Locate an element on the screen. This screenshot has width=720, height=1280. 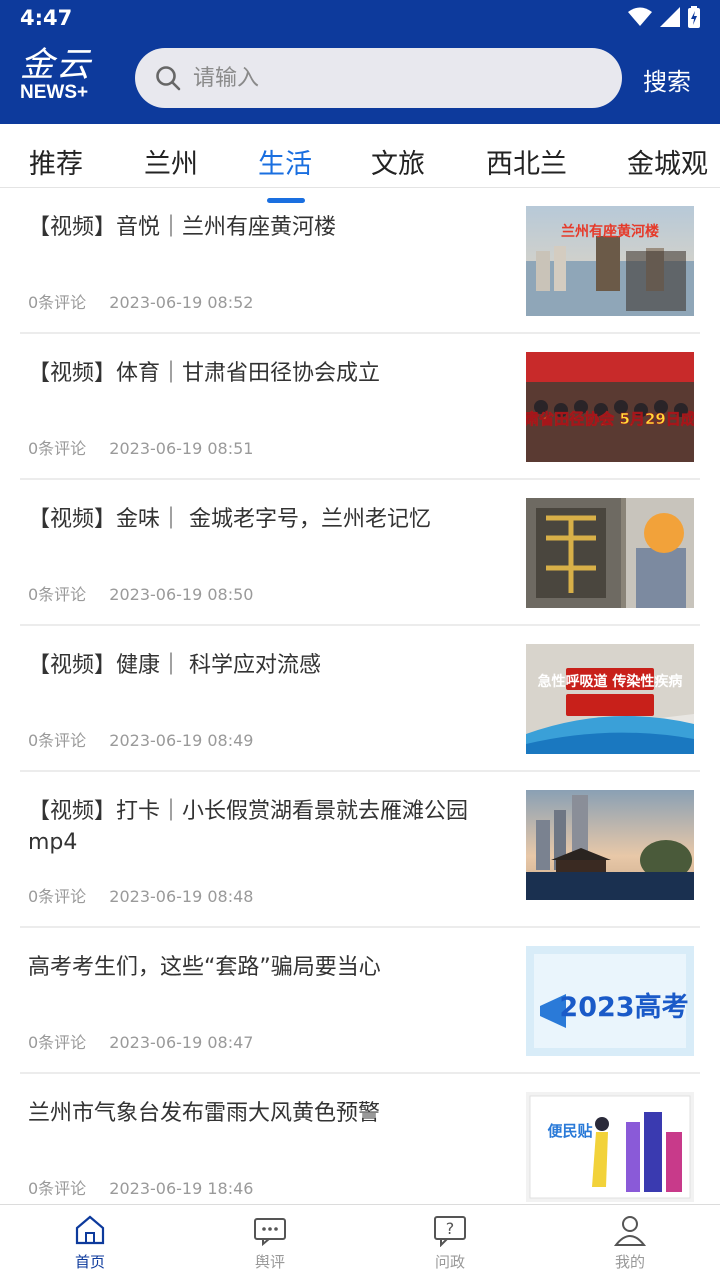
article-title: 【视频】音悦｜兰州有座黄河楼 is located at coordinates (182, 227).